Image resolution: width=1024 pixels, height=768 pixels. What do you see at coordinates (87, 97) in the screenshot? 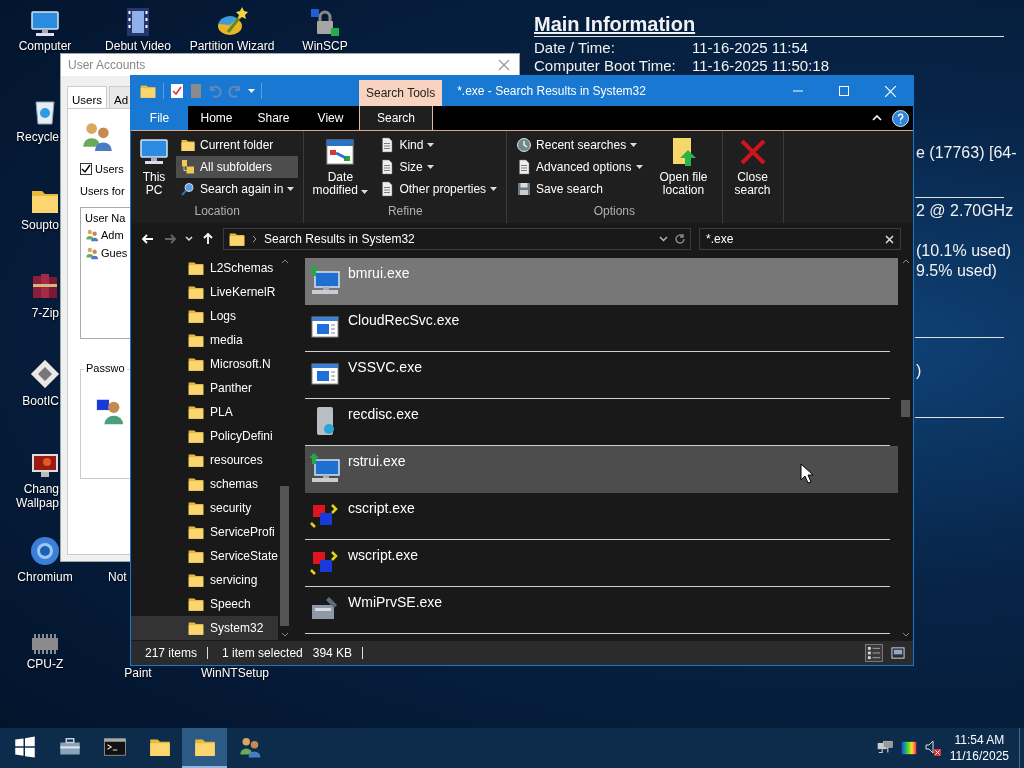
I see `tab: Users` at bounding box center [87, 97].